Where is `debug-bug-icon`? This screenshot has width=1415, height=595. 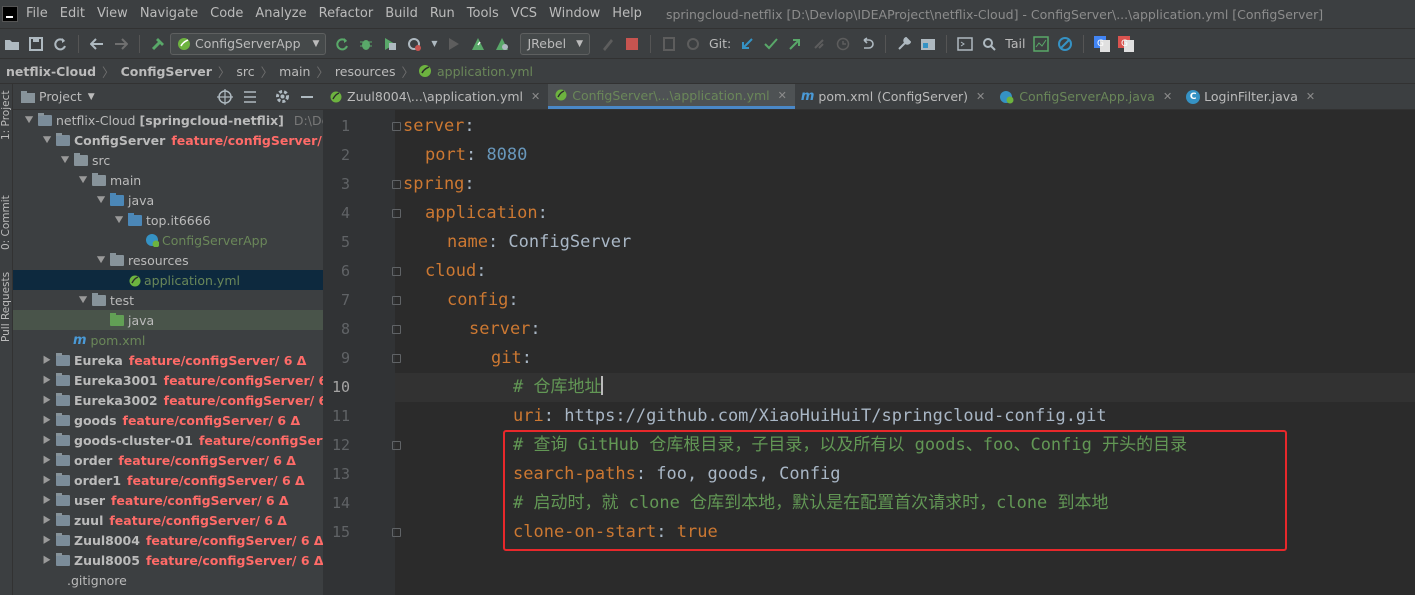
debug-bug-icon is located at coordinates (366, 44).